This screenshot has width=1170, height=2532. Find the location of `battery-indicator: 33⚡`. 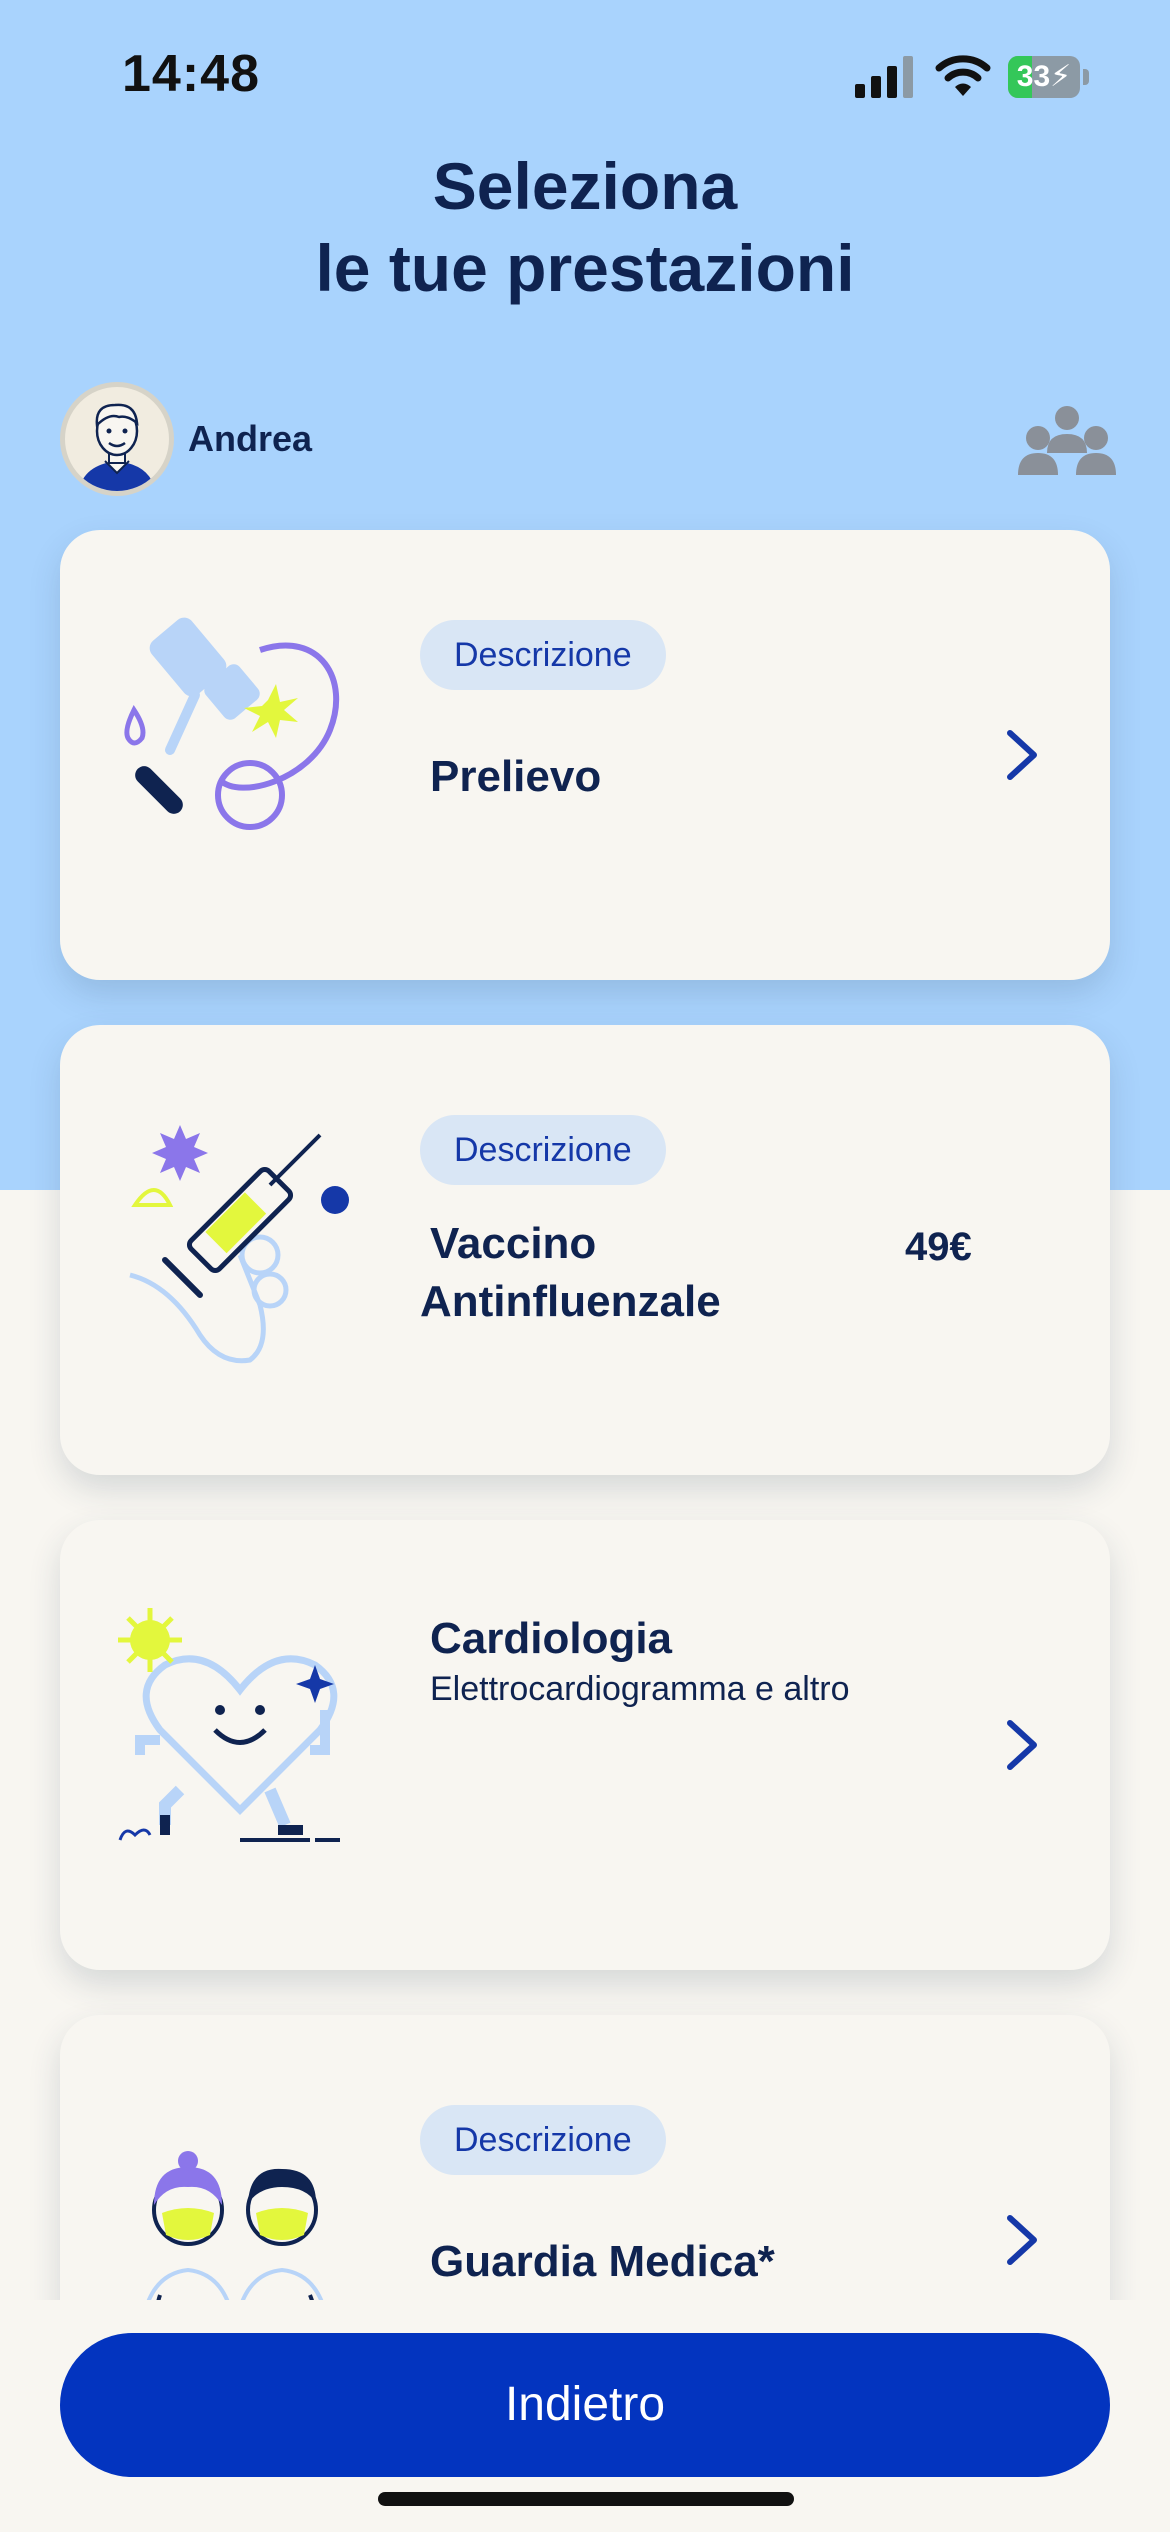

battery-indicator: 33⚡ is located at coordinates (1049, 77).